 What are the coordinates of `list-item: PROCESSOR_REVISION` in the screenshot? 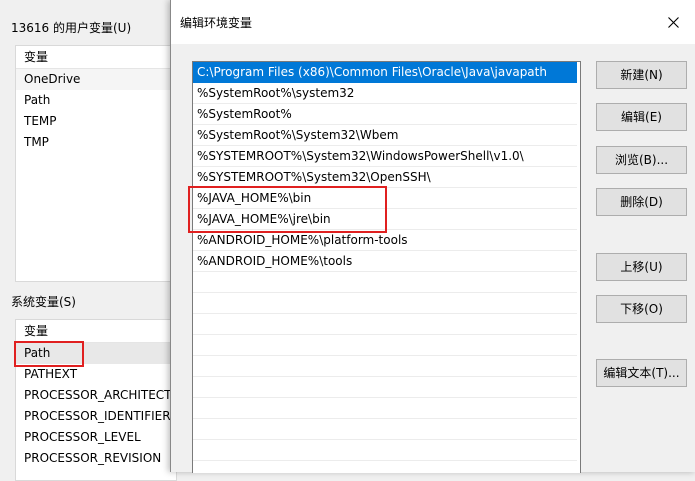 It's located at (96, 458).